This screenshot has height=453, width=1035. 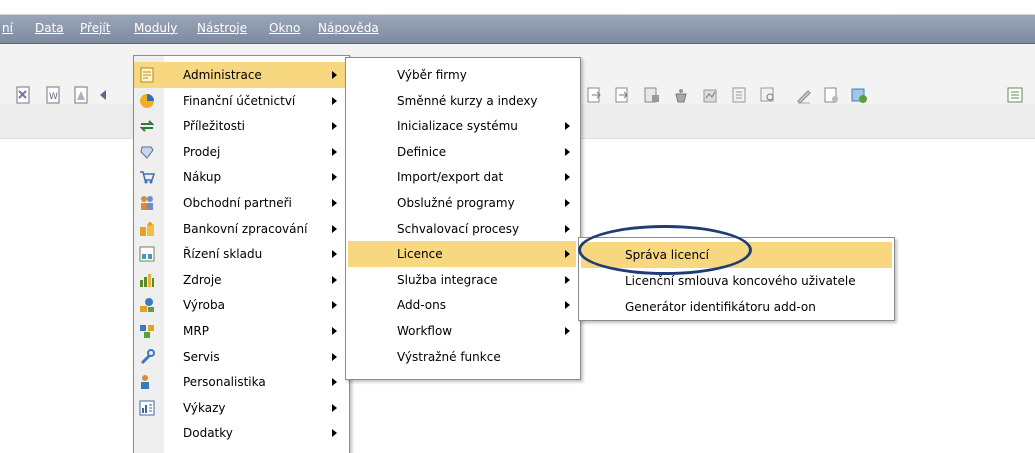 What do you see at coordinates (831, 95) in the screenshot?
I see `doc-settings-icon` at bounding box center [831, 95].